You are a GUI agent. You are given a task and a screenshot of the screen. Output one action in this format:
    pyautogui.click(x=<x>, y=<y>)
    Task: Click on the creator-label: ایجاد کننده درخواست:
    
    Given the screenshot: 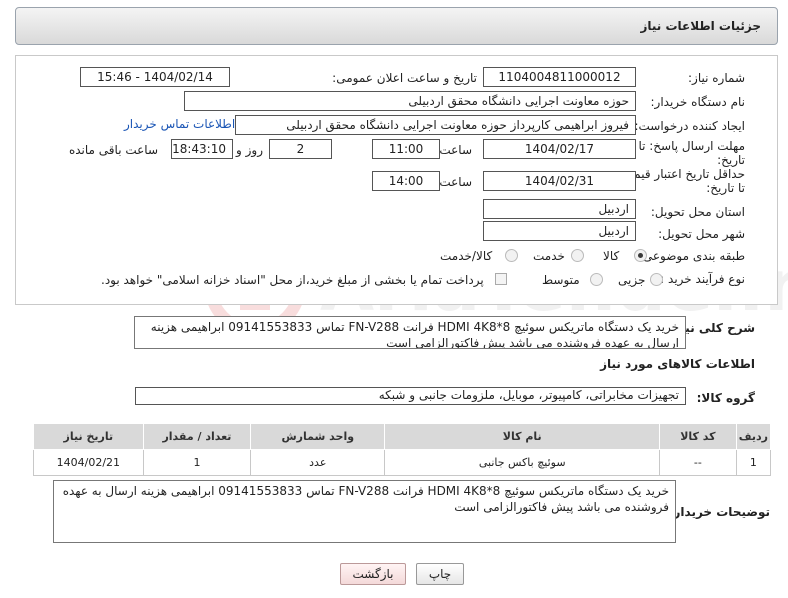 What is the action you would take?
    pyautogui.click(x=689, y=126)
    